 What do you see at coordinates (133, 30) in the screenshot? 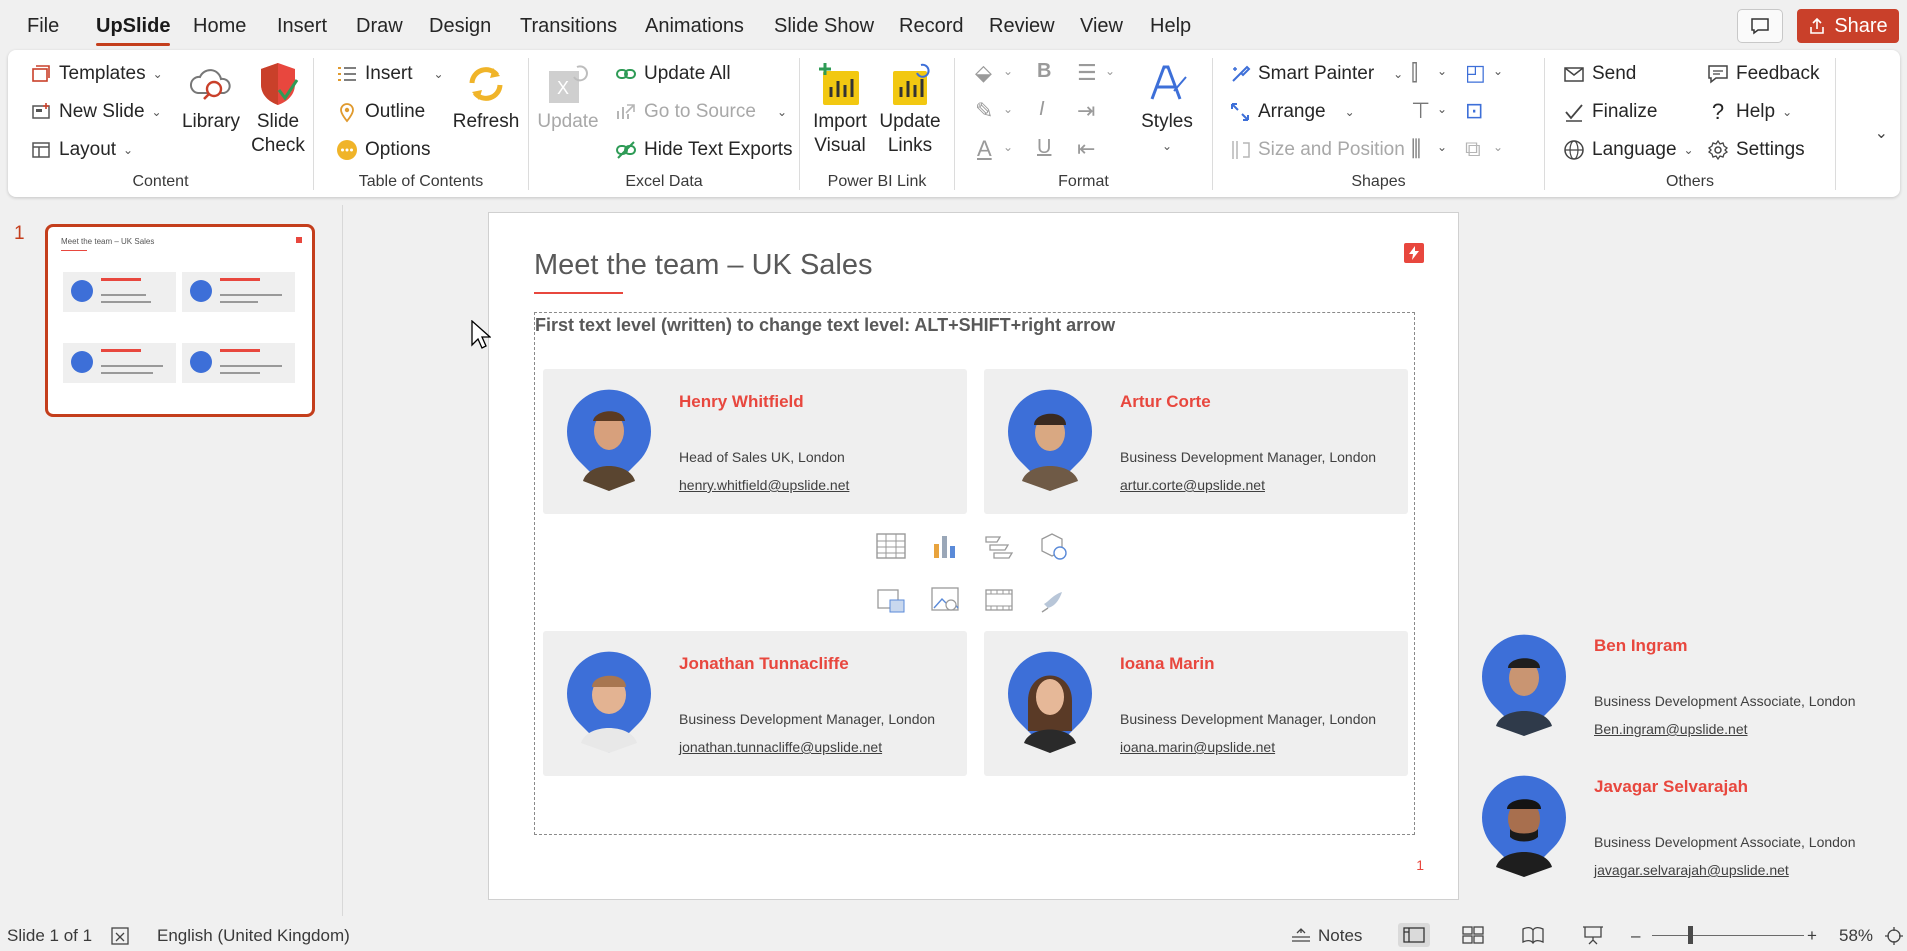
I see `tab-upslide: UpSlide` at bounding box center [133, 30].